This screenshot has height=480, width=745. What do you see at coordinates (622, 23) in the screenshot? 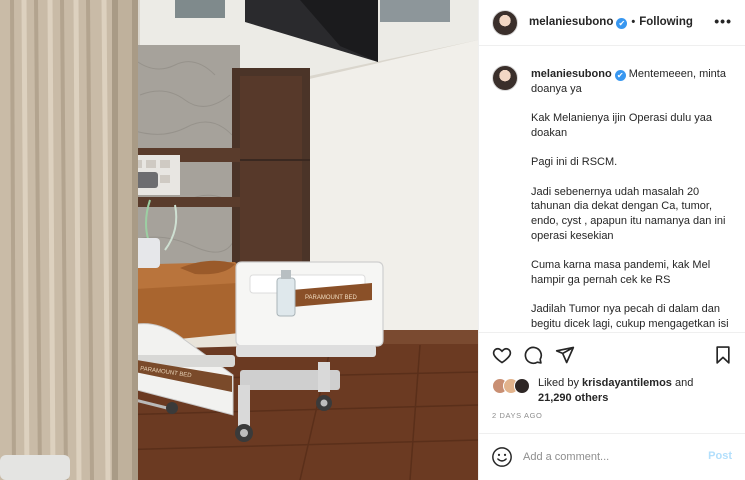
I see `verified-badge-icon: ✔` at bounding box center [622, 23].